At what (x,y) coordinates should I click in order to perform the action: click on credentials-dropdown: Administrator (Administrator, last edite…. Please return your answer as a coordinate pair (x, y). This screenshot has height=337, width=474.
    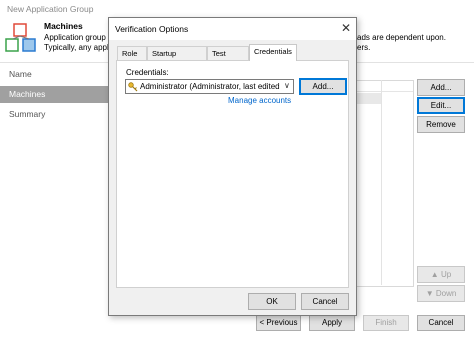
    Looking at the image, I should click on (209, 86).